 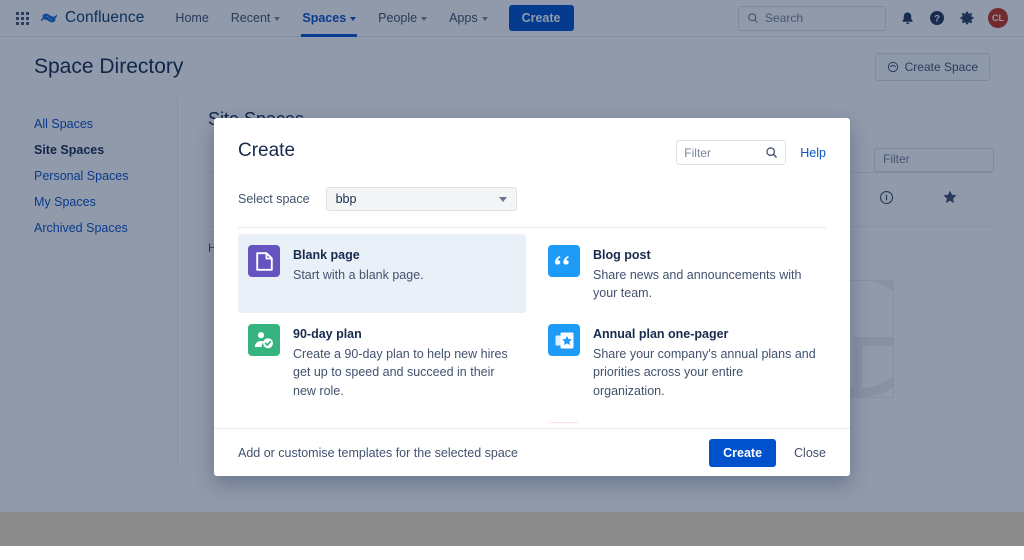 I want to click on aws-architecture-icon, so click(x=264, y=425).